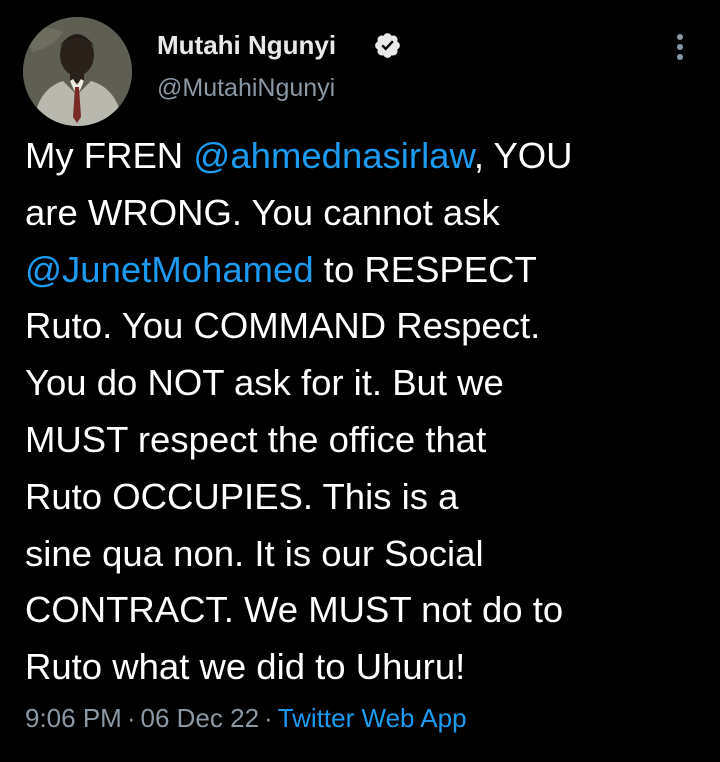  I want to click on verified-badge-icon, so click(387, 45).